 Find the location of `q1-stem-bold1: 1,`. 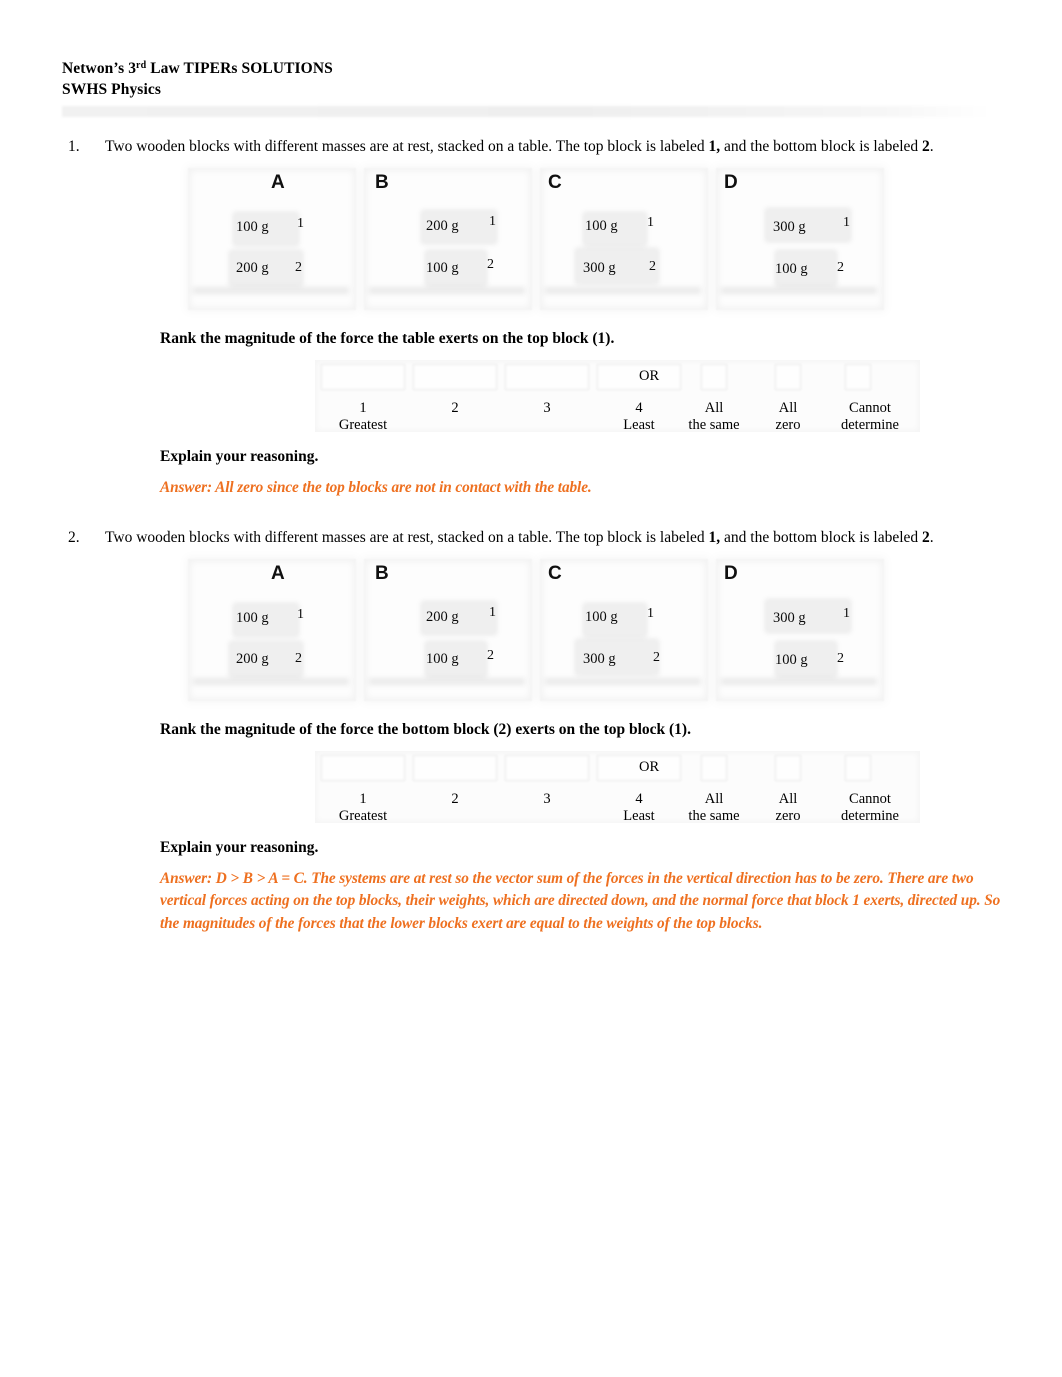

q1-stem-bold1: 1, is located at coordinates (714, 146).